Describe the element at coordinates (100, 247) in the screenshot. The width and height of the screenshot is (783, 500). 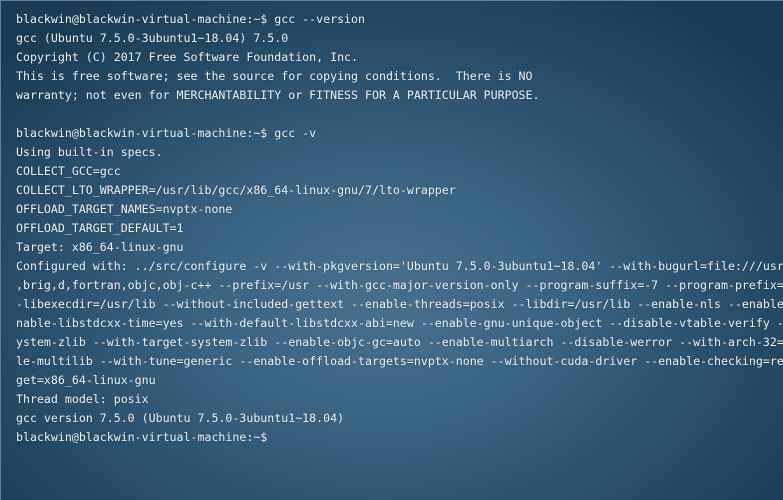
I see `output-line: Target: x86_64-linux-gnu` at that location.